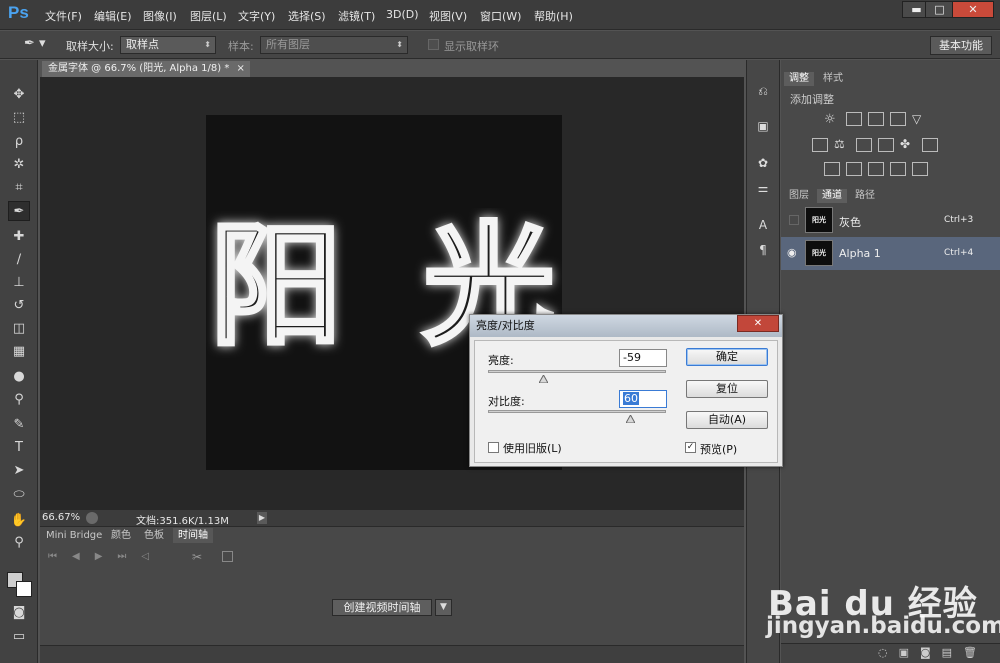 This screenshot has width=1000, height=663. What do you see at coordinates (19, 637) in the screenshot?
I see `screen-mode-icon: ▭` at bounding box center [19, 637].